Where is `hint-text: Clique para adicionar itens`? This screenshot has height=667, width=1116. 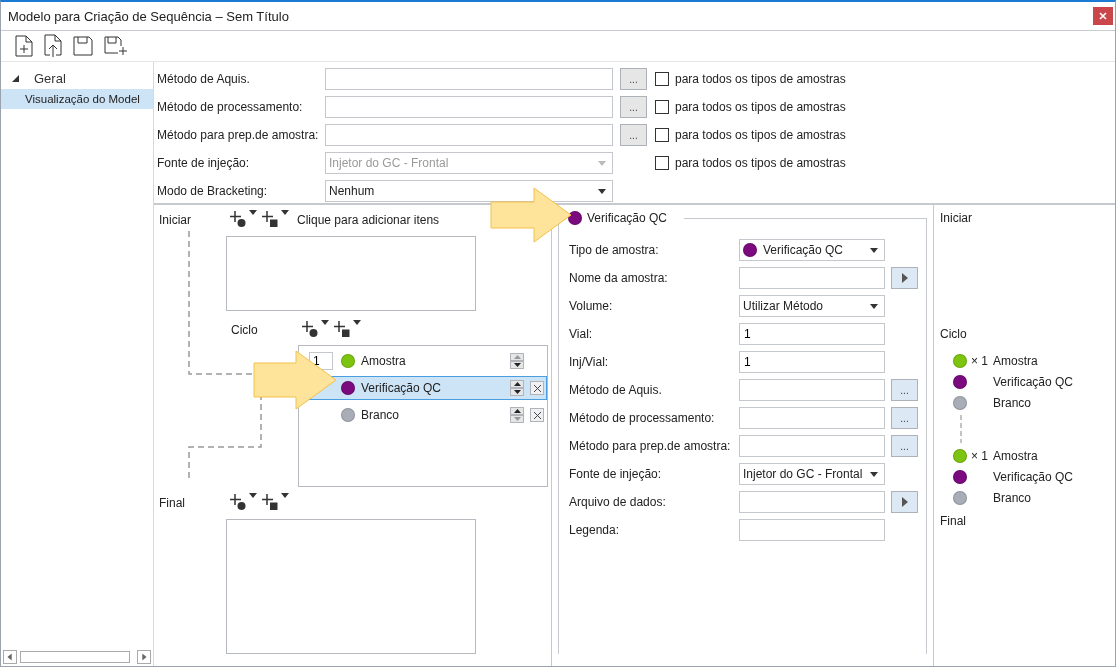 hint-text: Clique para adicionar itens is located at coordinates (368, 220).